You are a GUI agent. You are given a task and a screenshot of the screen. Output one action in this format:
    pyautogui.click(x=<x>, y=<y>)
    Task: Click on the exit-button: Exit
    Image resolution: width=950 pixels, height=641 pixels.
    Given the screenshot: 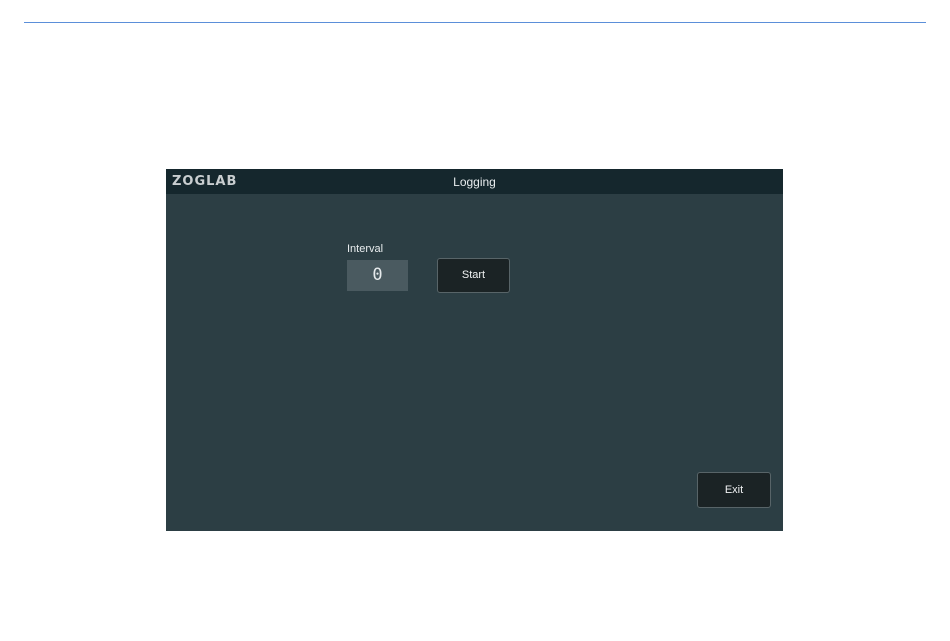 What is the action you would take?
    pyautogui.click(x=734, y=490)
    